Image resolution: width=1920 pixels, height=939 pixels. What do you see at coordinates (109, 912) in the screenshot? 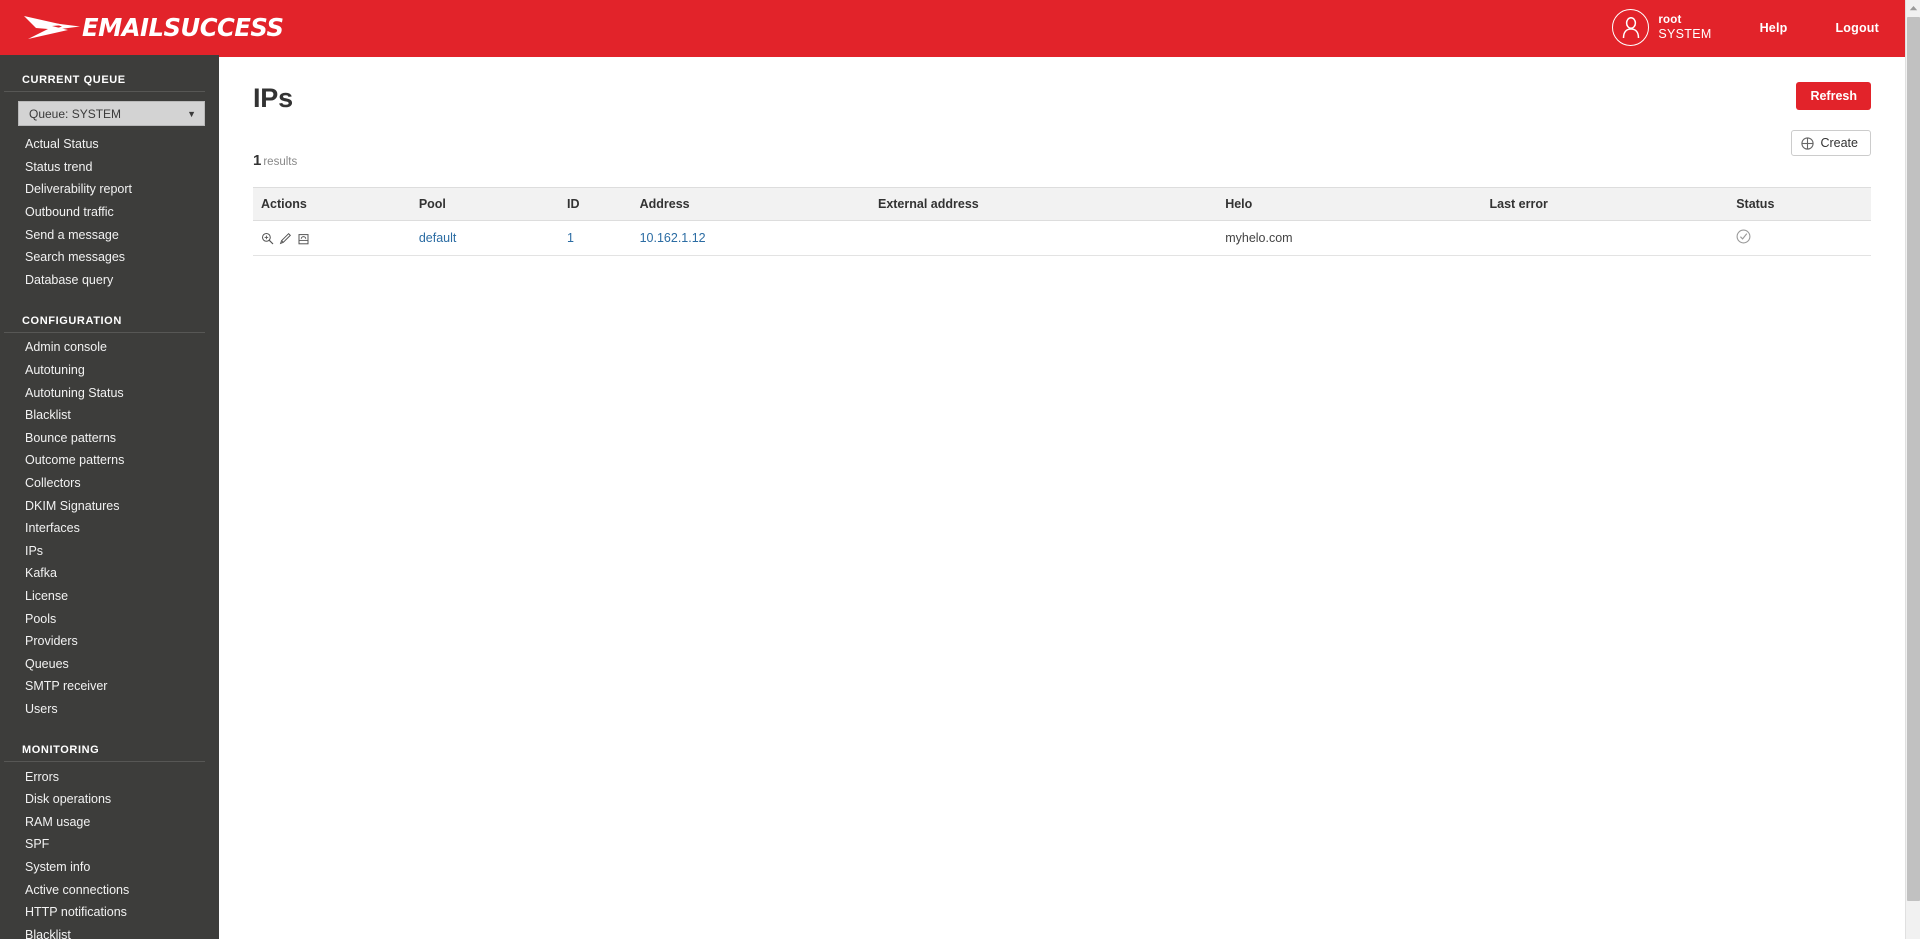
I see `sidebar-item-http-notifications: HTTP notifications` at bounding box center [109, 912].